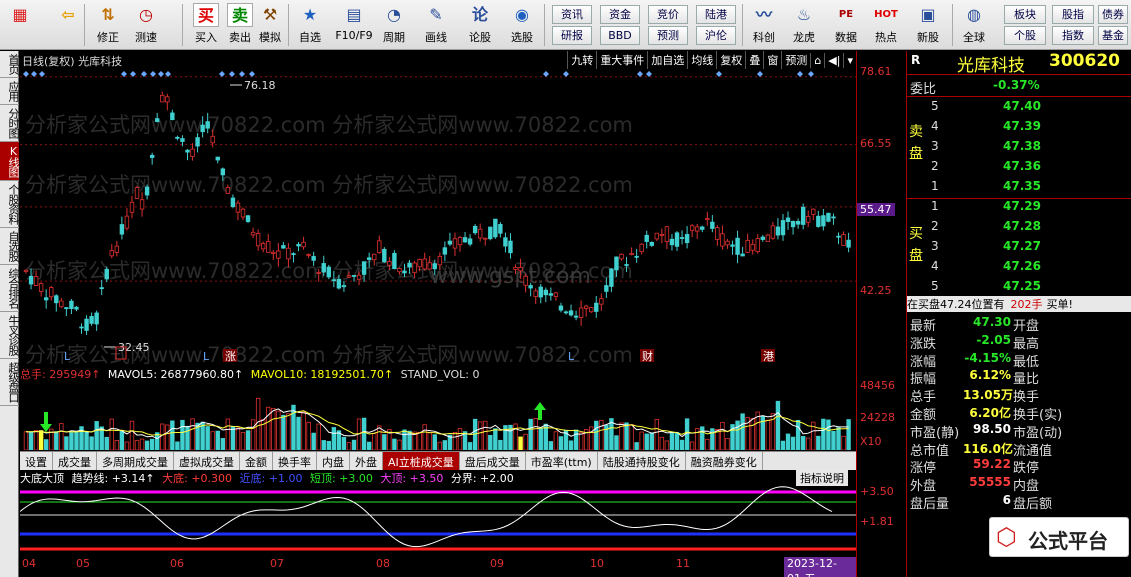 This screenshot has height=577, width=1131. What do you see at coordinates (206, 25) in the screenshot?
I see `toolbar-buy-button: 买买入` at bounding box center [206, 25].